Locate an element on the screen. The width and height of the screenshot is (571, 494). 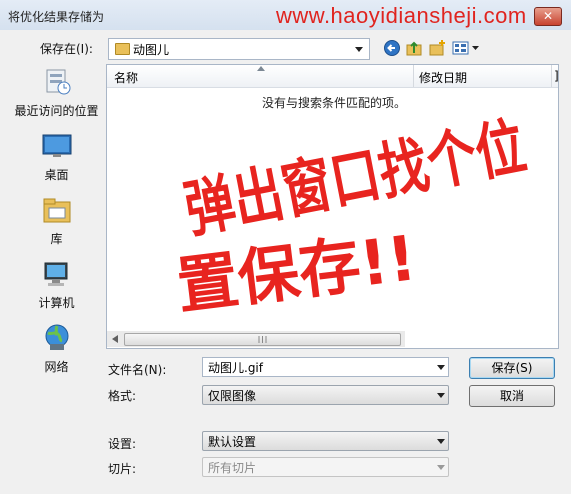
cancel-button: 取消 is located at coordinates (512, 396).